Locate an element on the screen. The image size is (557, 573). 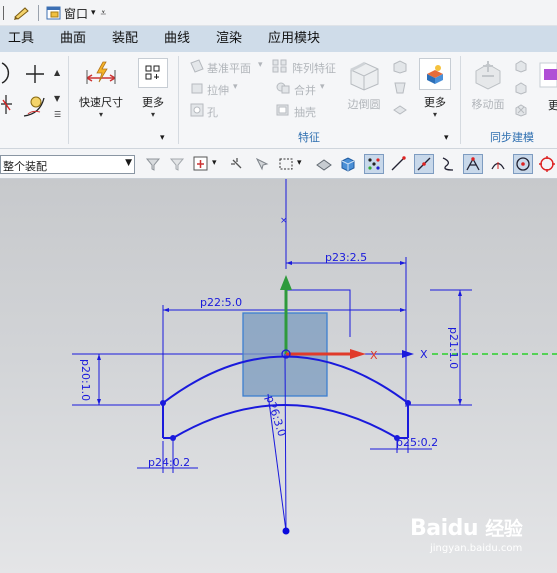
unite-icon is located at coordinates (283, 89).